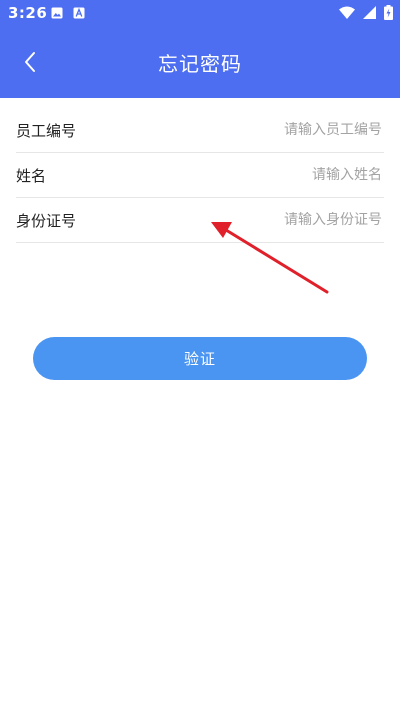 The width and height of the screenshot is (400, 710). Describe the element at coordinates (273, 220) in the screenshot. I see `id-card-input` at that location.